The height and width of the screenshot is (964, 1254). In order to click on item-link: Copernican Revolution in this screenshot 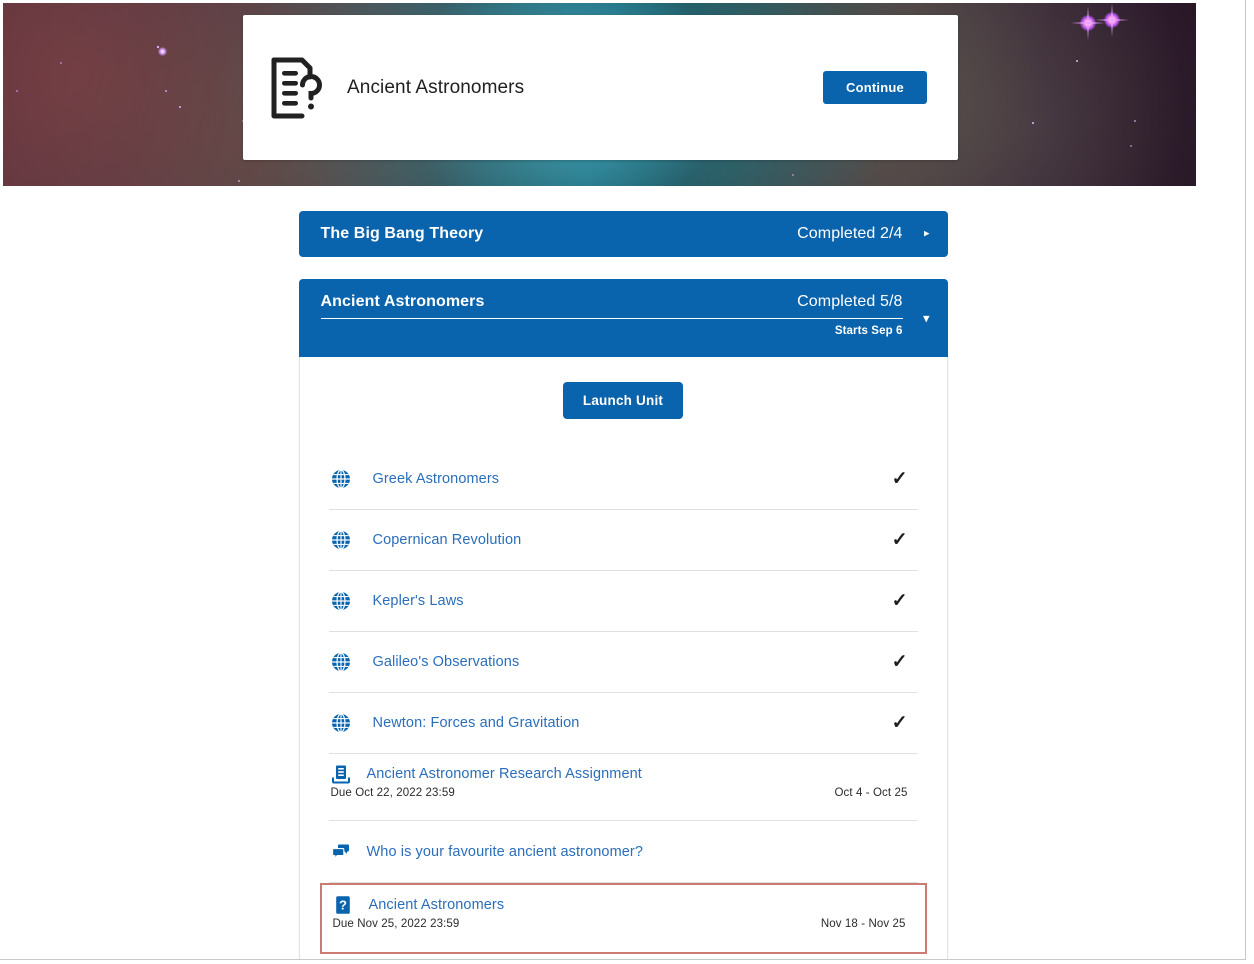, I will do `click(447, 540)`.